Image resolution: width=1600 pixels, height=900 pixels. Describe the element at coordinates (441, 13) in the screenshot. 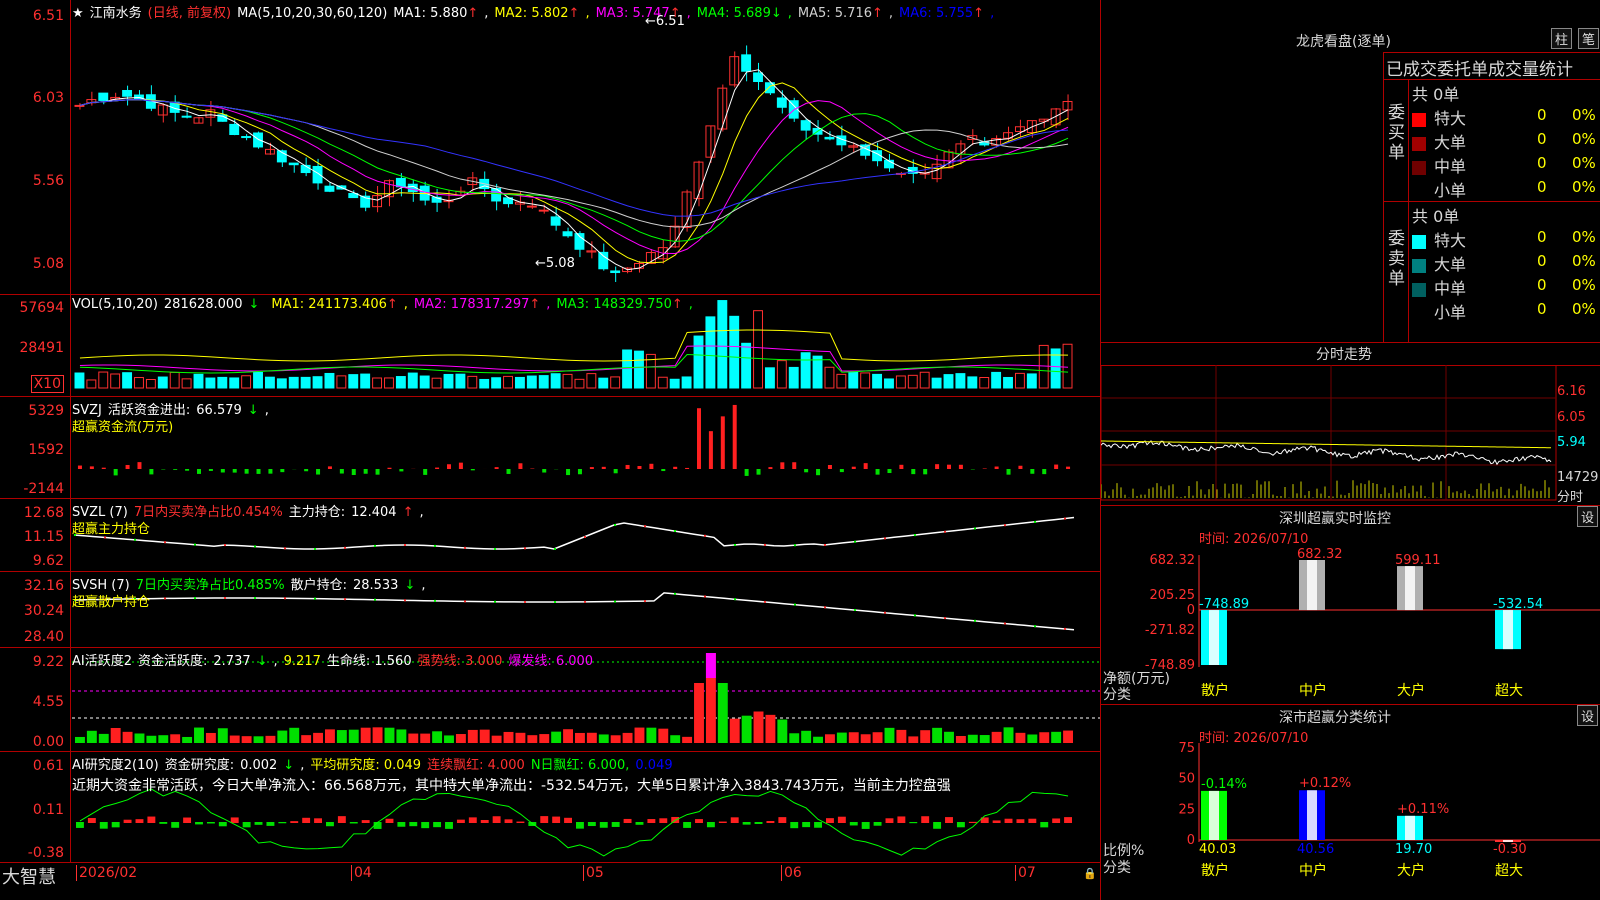

I see `ma-value-1: MA1: 5.880↑,` at that location.